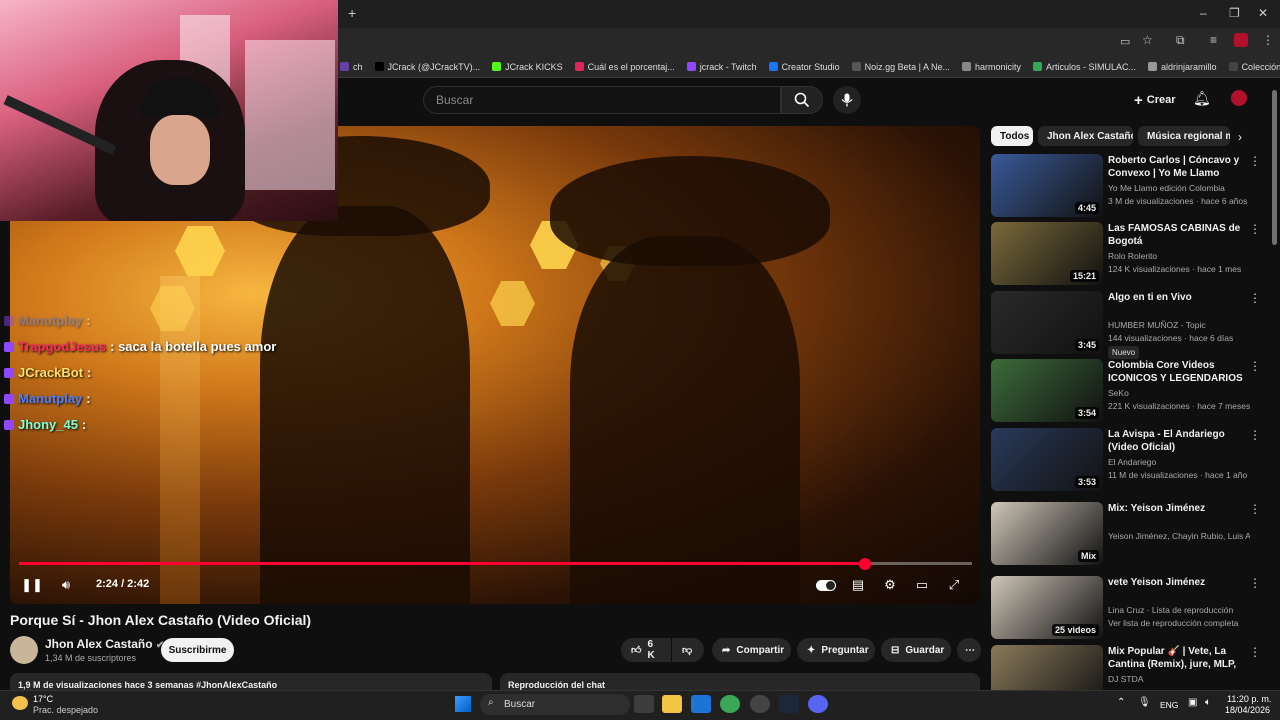  I want to click on chrome-icon, so click(730, 704).